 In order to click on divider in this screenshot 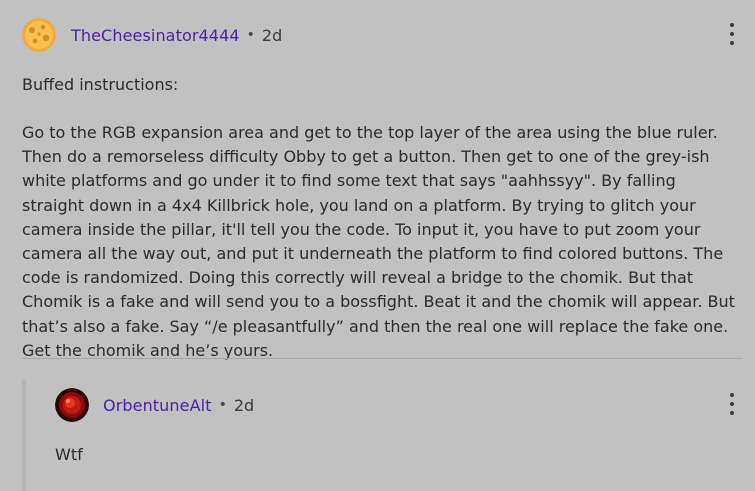, I will do `click(382, 358)`.